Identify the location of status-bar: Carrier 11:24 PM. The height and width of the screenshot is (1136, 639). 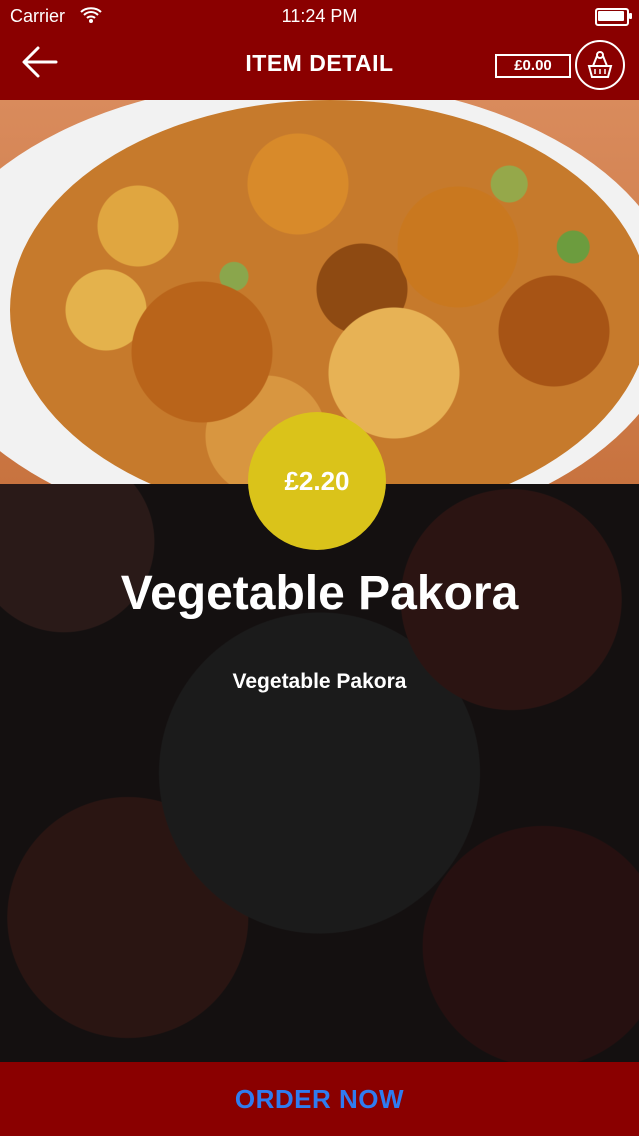
(319, 17).